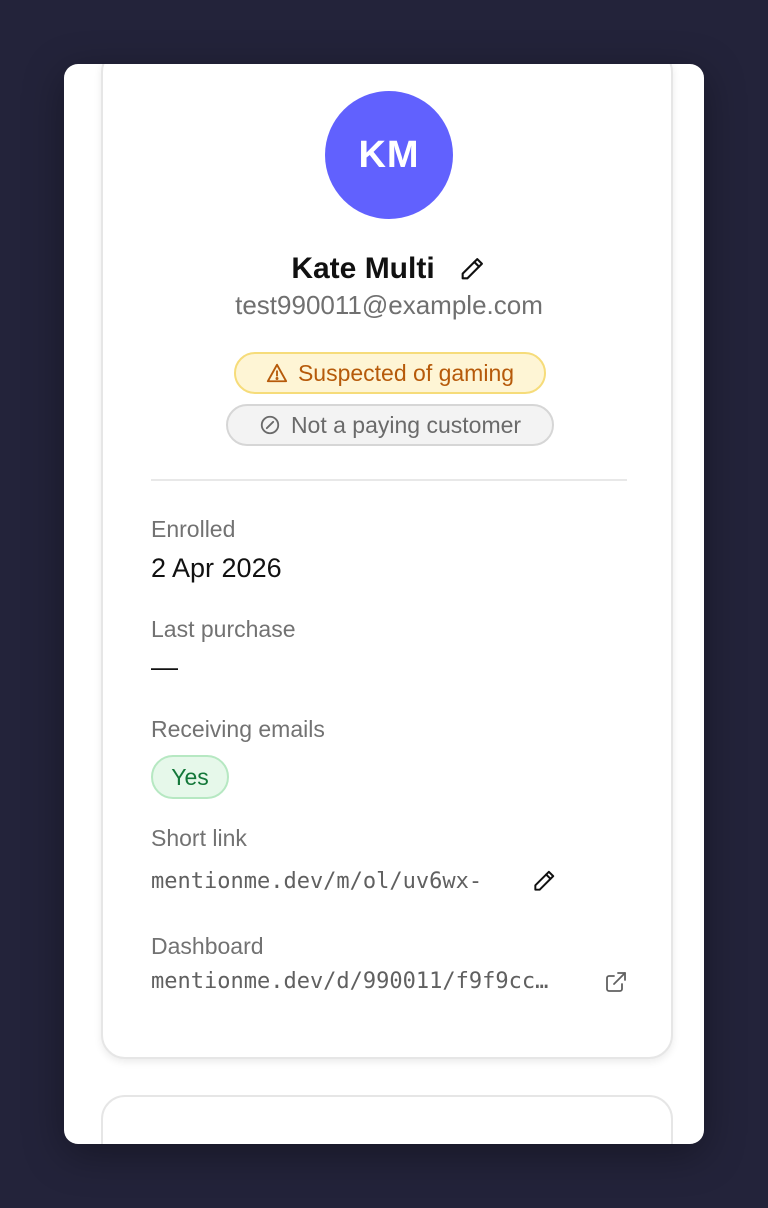 Image resolution: width=768 pixels, height=1208 pixels. I want to click on customer-email: test990011@example.com, so click(389, 305).